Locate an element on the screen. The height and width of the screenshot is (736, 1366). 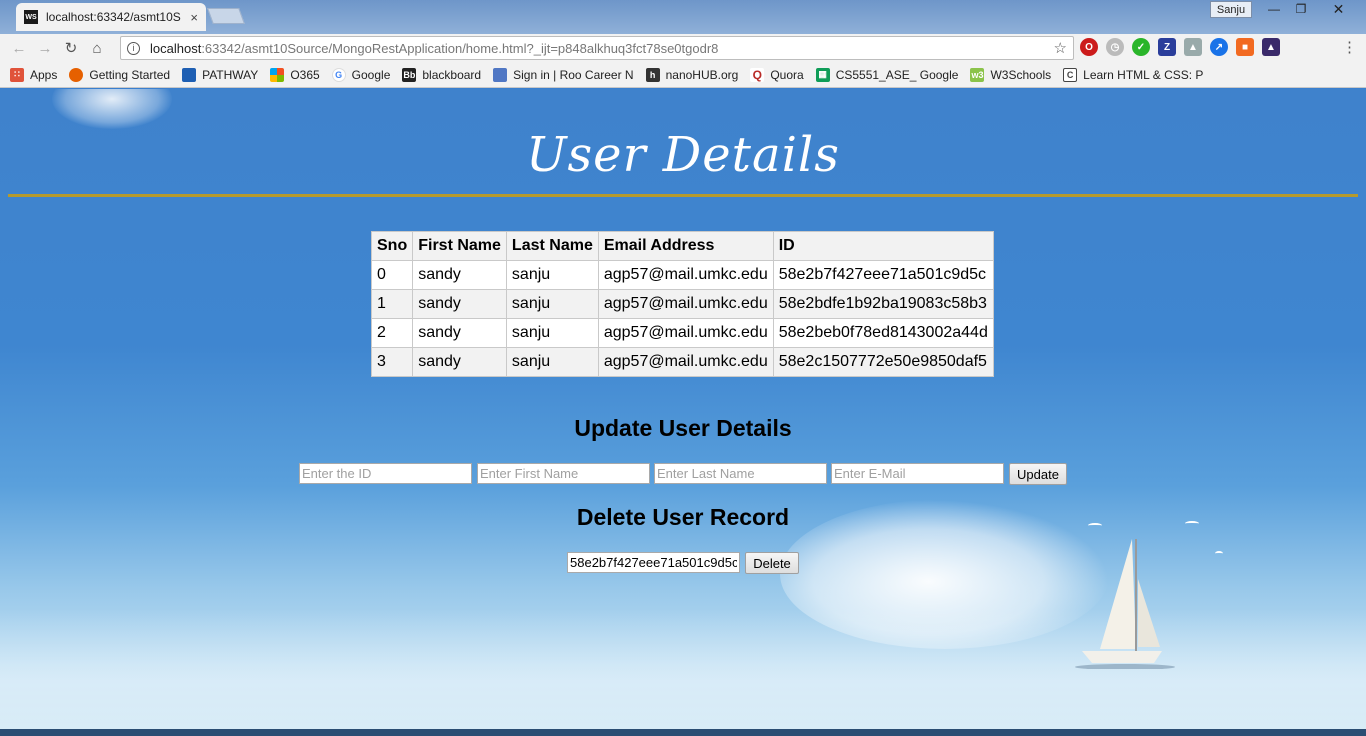
cell-sno: 2 is located at coordinates (392, 333).